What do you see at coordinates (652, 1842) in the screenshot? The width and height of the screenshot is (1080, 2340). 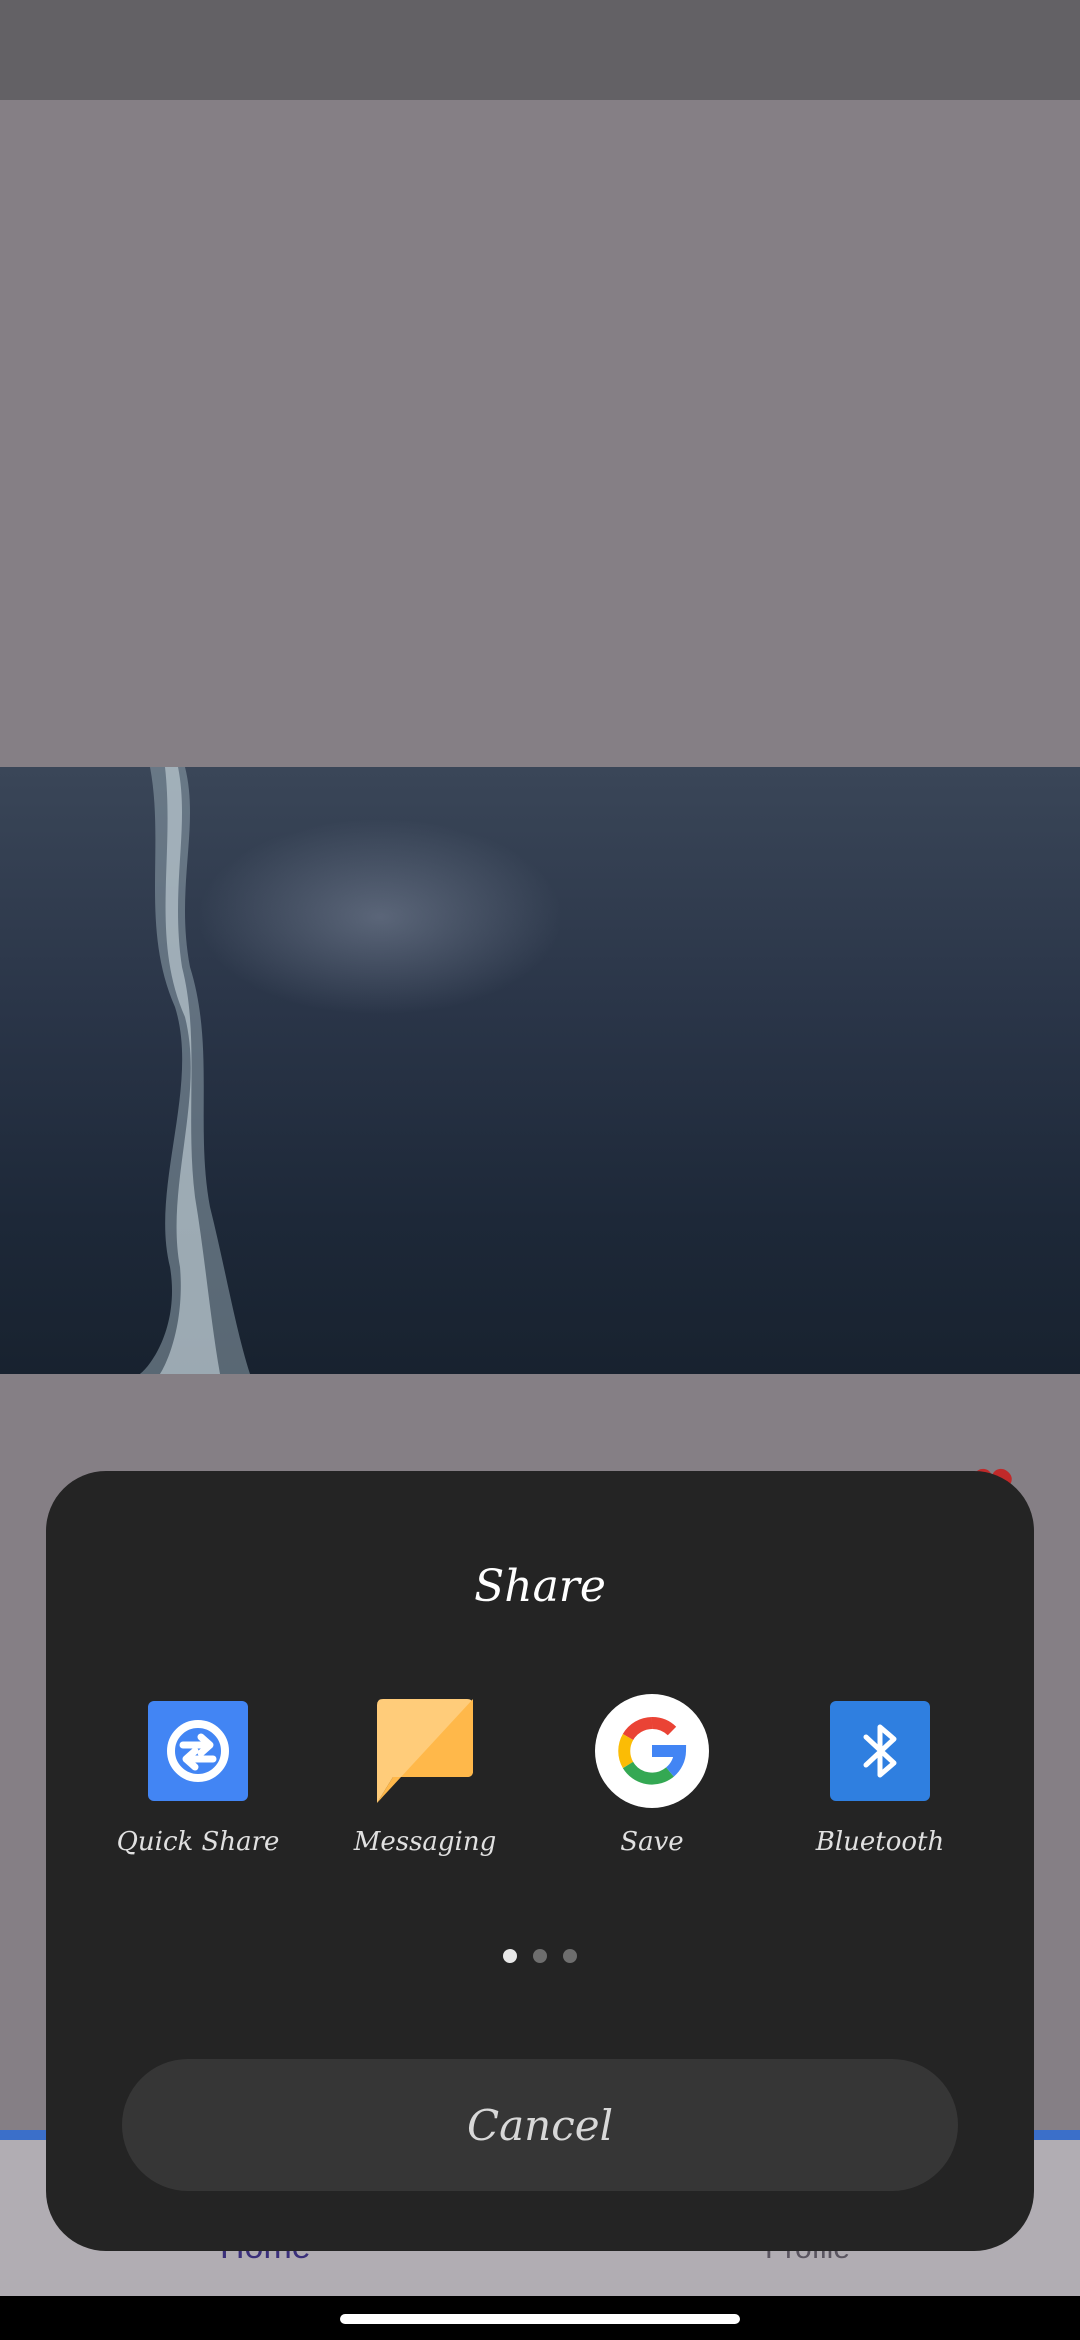 I see `share-target-label: Save` at bounding box center [652, 1842].